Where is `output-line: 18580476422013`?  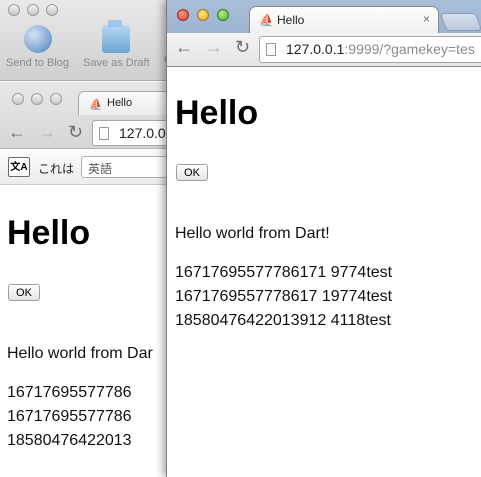 output-line: 18580476422013 is located at coordinates (69, 440).